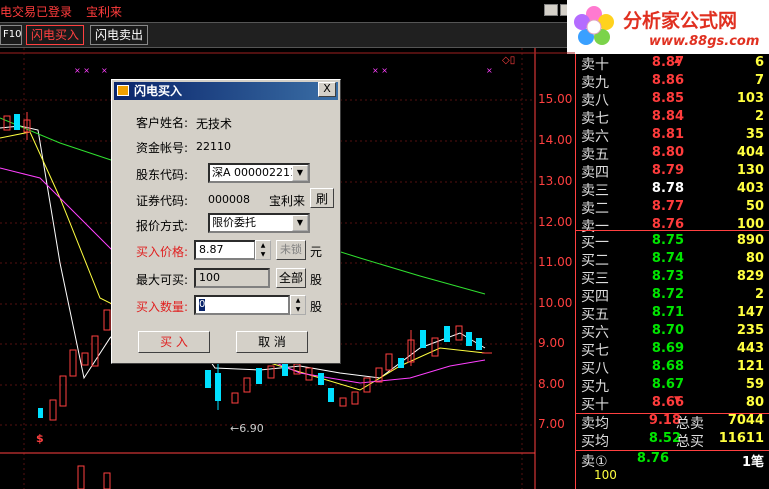 The height and width of the screenshot is (489, 769). What do you see at coordinates (595, 101) in the screenshot?
I see `quote-row-label: 卖八` at bounding box center [595, 101].